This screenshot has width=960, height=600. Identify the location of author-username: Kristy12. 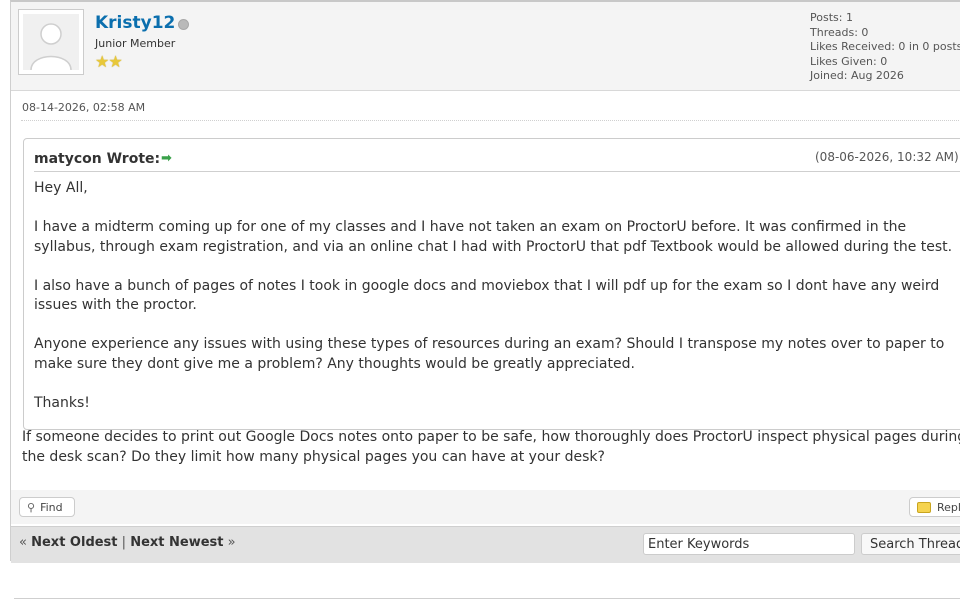
(135, 23).